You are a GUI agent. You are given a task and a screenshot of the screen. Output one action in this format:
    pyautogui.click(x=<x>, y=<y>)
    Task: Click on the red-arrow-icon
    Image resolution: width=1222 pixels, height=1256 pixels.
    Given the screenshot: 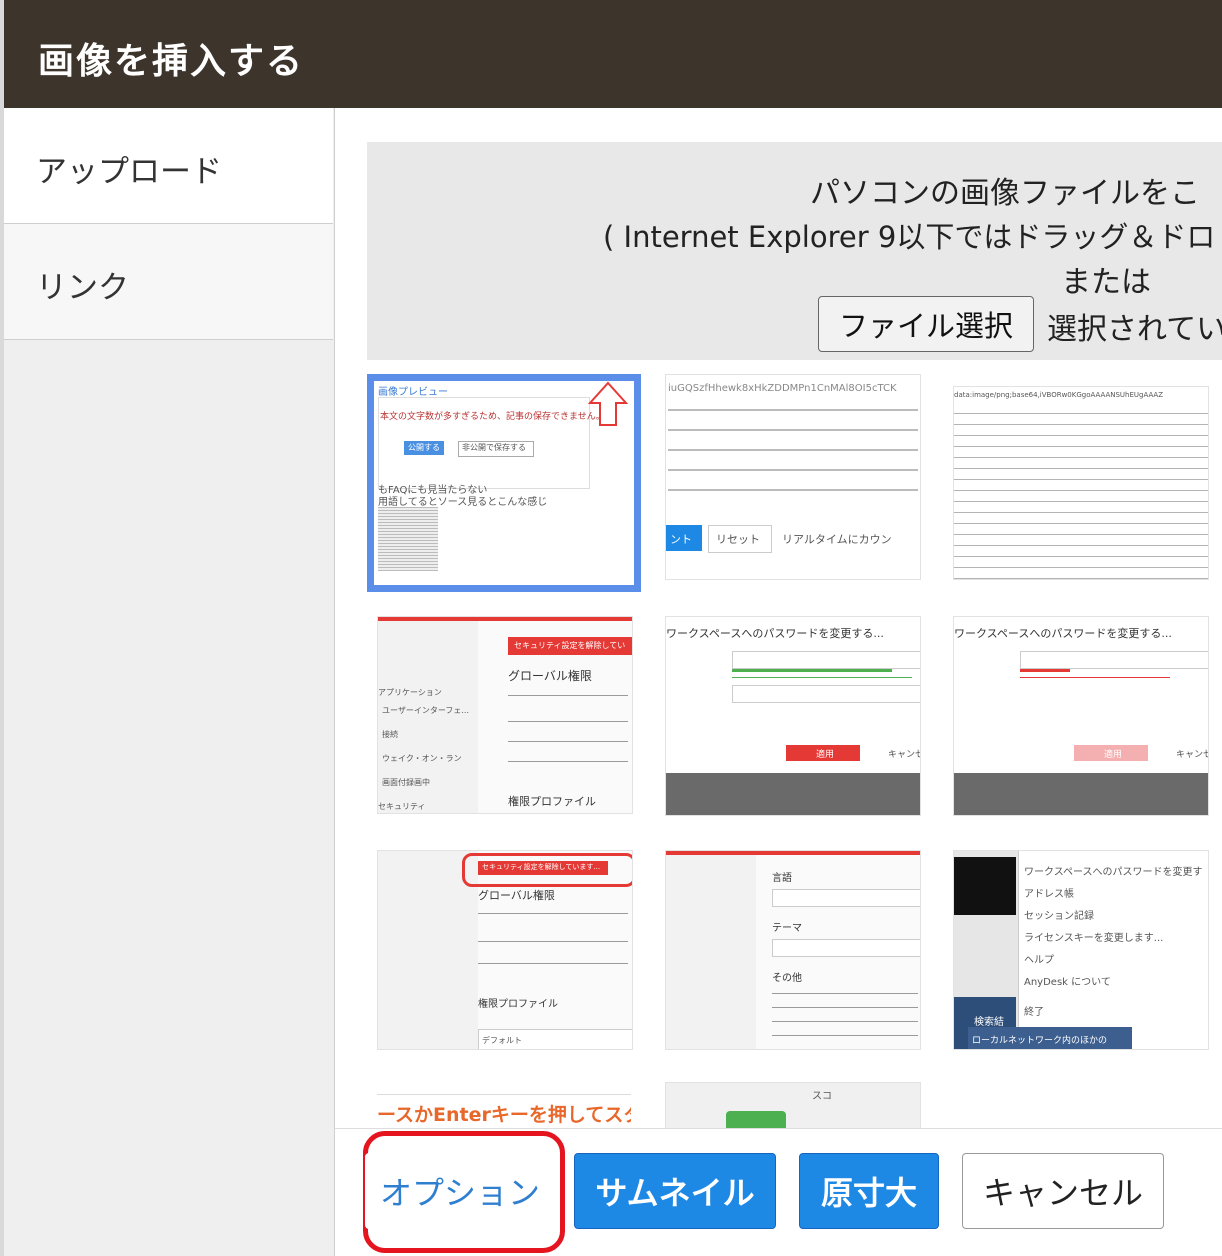 What is the action you would take?
    pyautogui.click(x=608, y=403)
    